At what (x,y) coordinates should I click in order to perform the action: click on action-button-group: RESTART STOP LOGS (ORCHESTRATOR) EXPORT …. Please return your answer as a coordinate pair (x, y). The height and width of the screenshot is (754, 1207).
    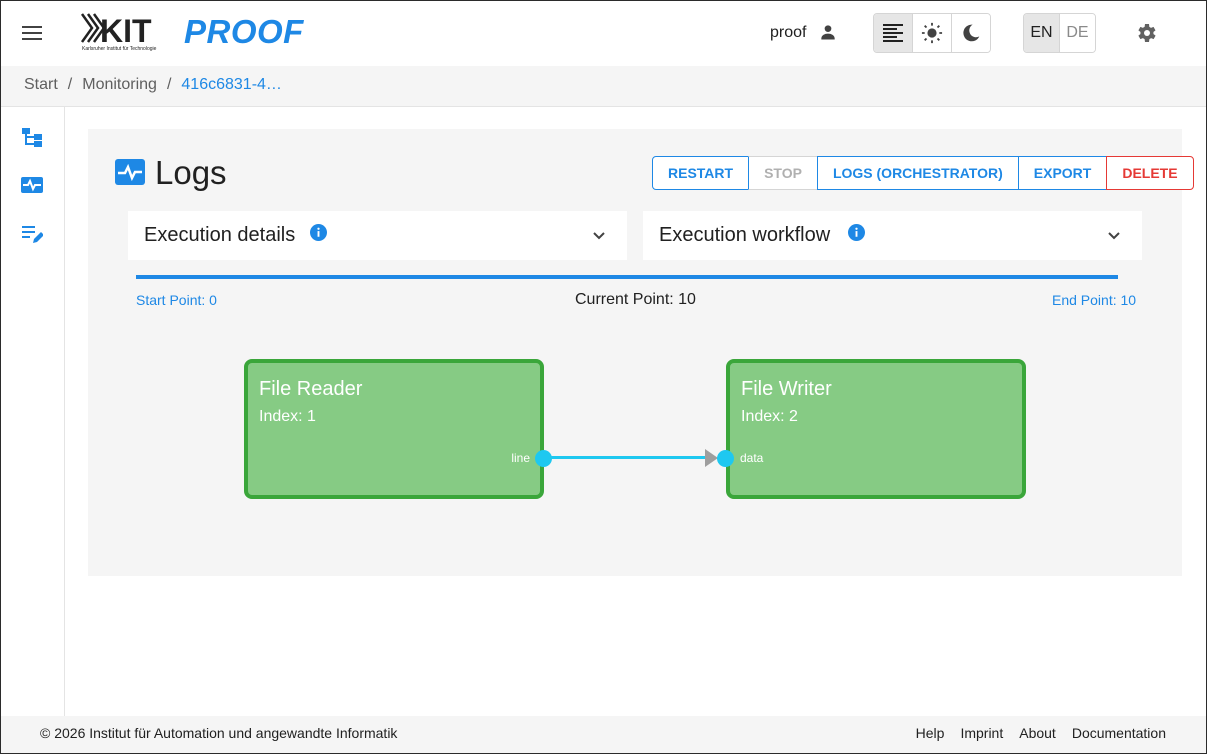
    Looking at the image, I should click on (923, 173).